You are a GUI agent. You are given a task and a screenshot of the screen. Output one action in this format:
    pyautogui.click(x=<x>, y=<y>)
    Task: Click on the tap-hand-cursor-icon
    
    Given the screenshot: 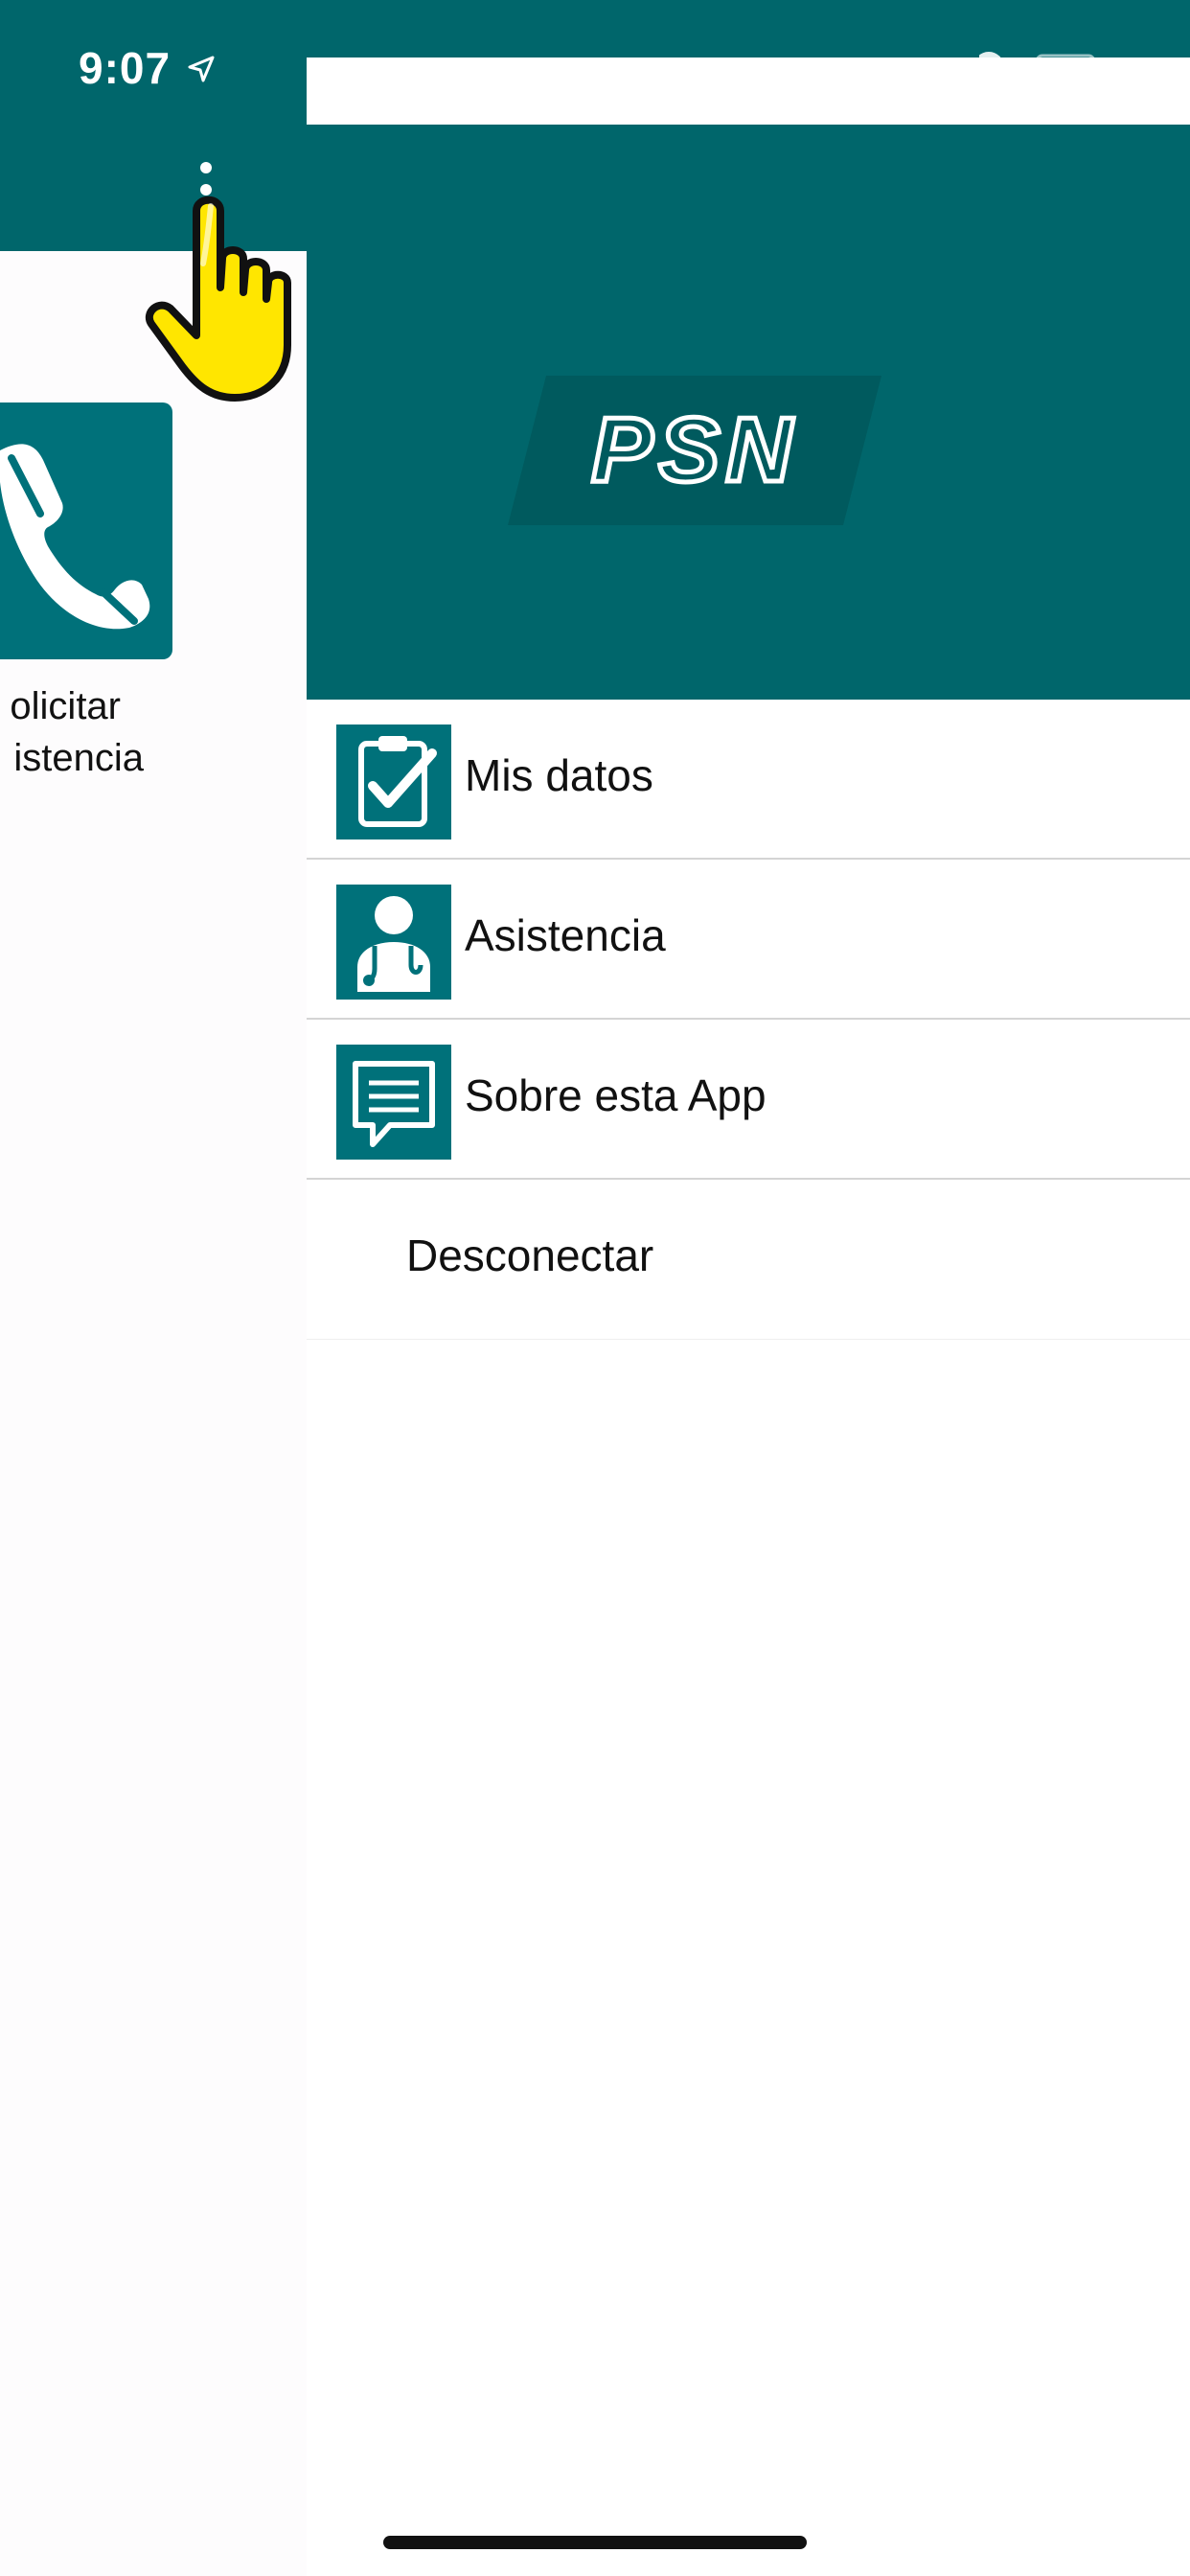 What is the action you would take?
    pyautogui.click(x=218, y=299)
    